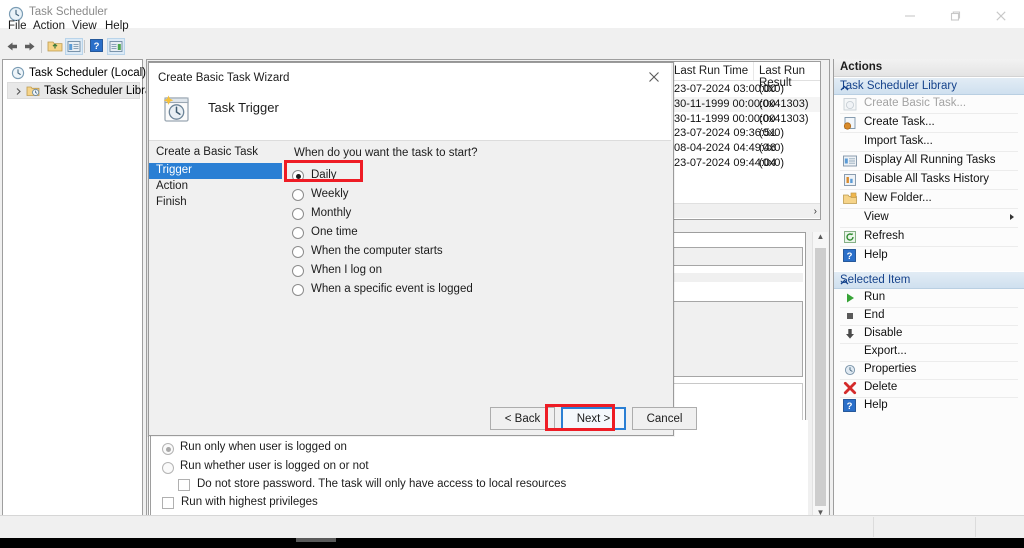 Image resolution: width=1024 pixels, height=548 pixels. I want to click on menu-help: Help, so click(117, 26).